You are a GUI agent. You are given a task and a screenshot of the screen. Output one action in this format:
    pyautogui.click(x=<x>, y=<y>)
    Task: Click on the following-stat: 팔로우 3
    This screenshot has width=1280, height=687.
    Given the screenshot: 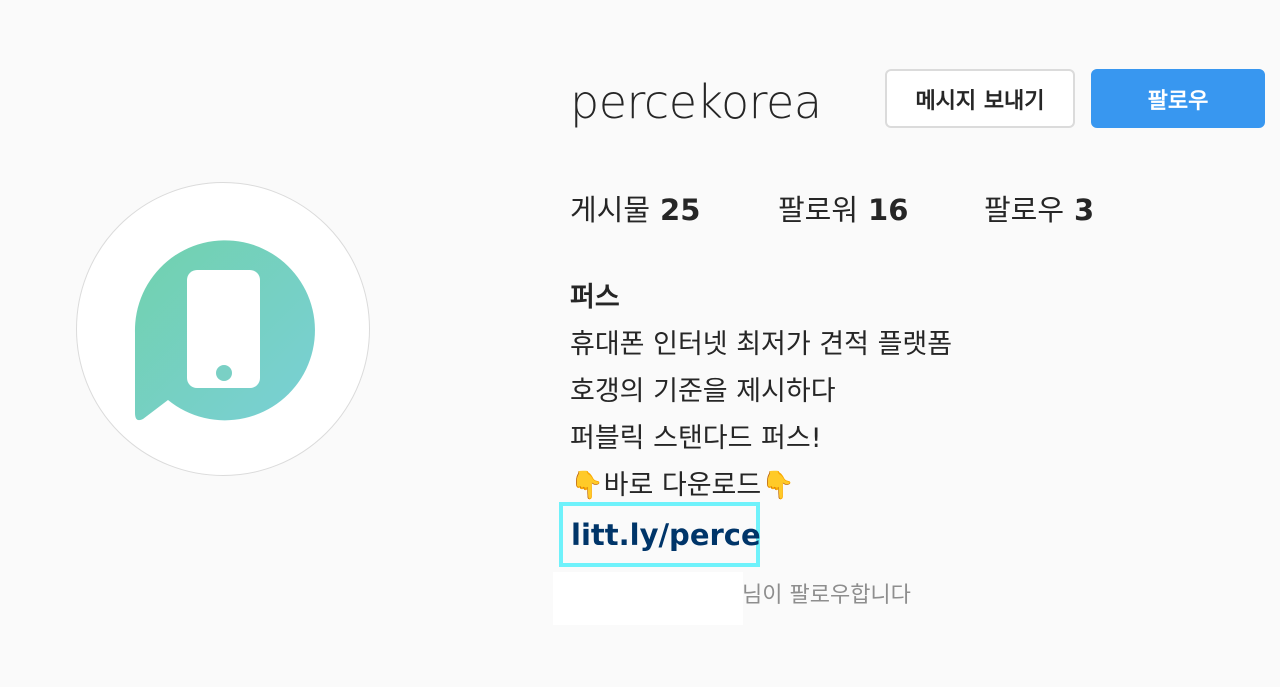 What is the action you would take?
    pyautogui.click(x=1039, y=210)
    